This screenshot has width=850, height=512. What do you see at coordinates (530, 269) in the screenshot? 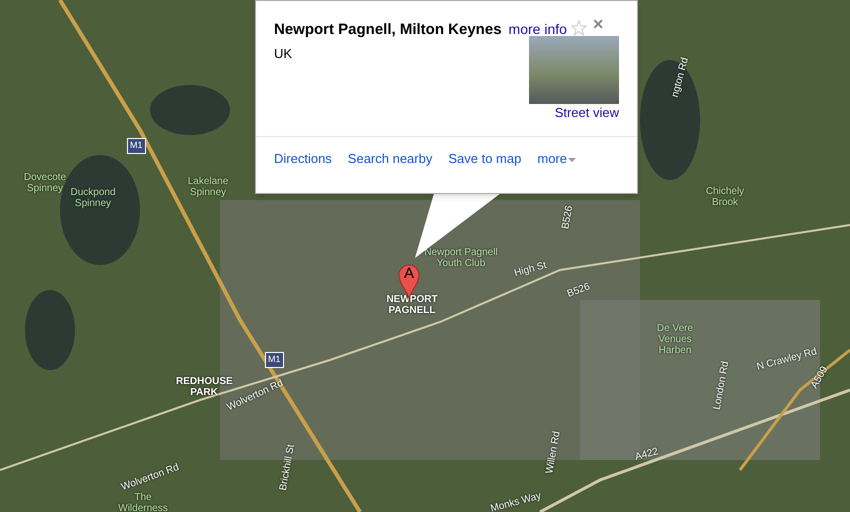
I see `road-label: High St` at bounding box center [530, 269].